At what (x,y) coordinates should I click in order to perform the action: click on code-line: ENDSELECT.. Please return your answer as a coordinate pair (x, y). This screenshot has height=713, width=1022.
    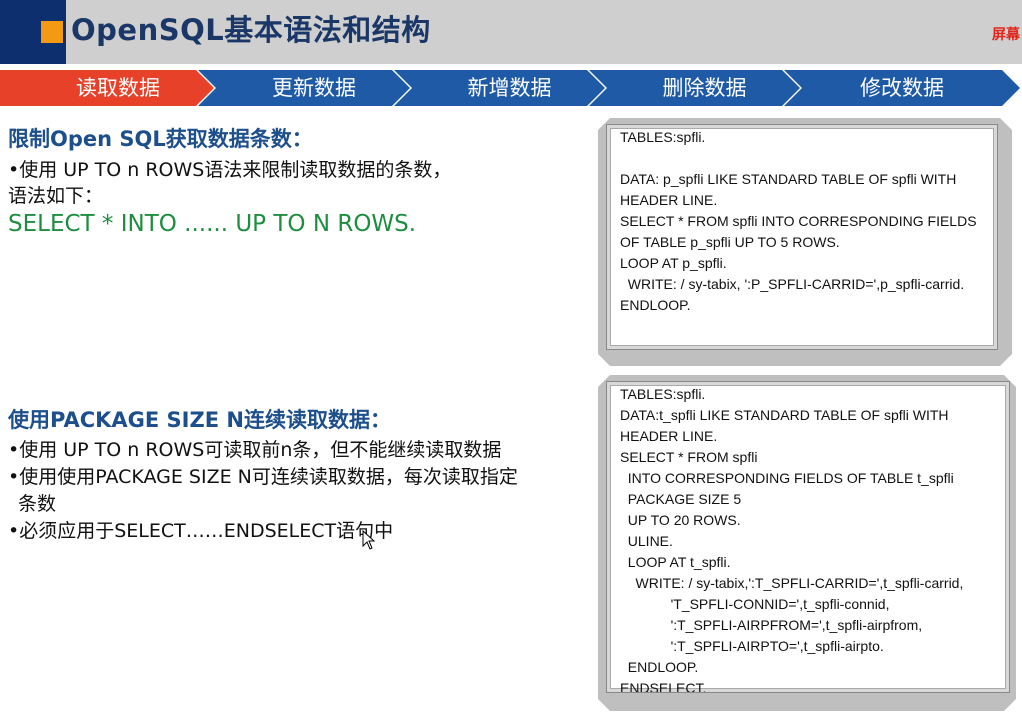
    Looking at the image, I should click on (663, 686).